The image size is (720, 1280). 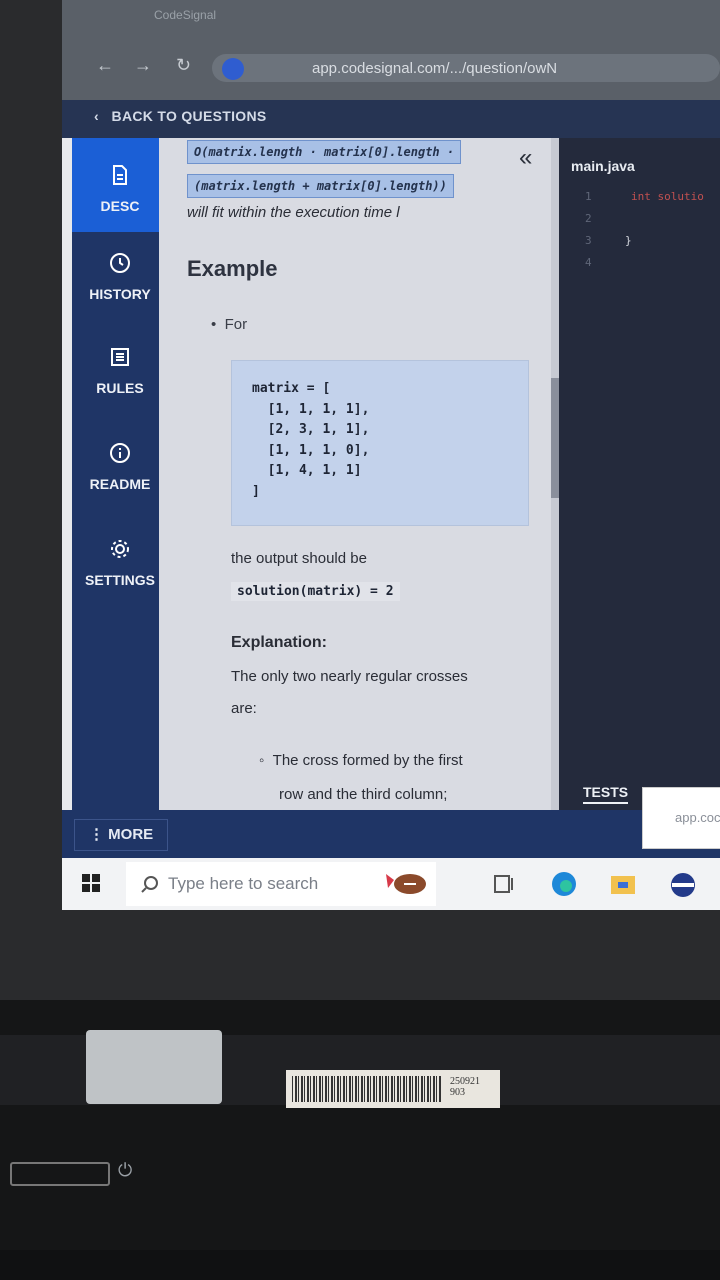 I want to click on sticker-line-2: 903, so click(x=457, y=1092).